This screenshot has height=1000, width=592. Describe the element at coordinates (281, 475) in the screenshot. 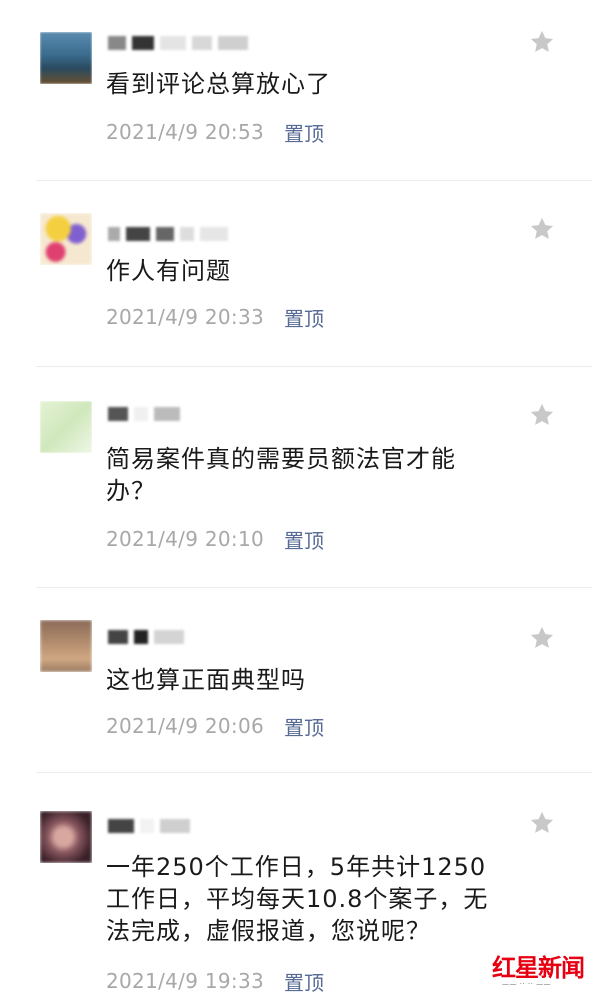

I see `comment-text: 简易案件真的需要员额法官才能办？` at that location.